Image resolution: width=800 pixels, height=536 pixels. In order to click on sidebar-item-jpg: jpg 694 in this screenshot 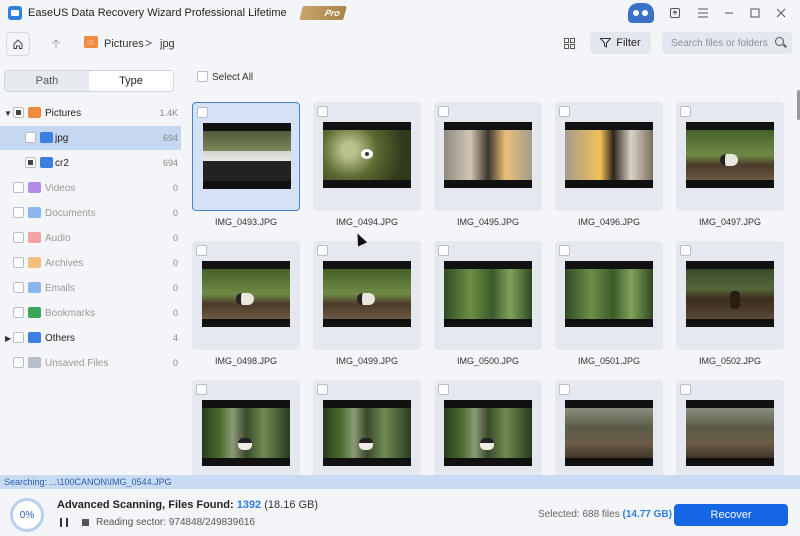, I will do `click(90, 138)`.